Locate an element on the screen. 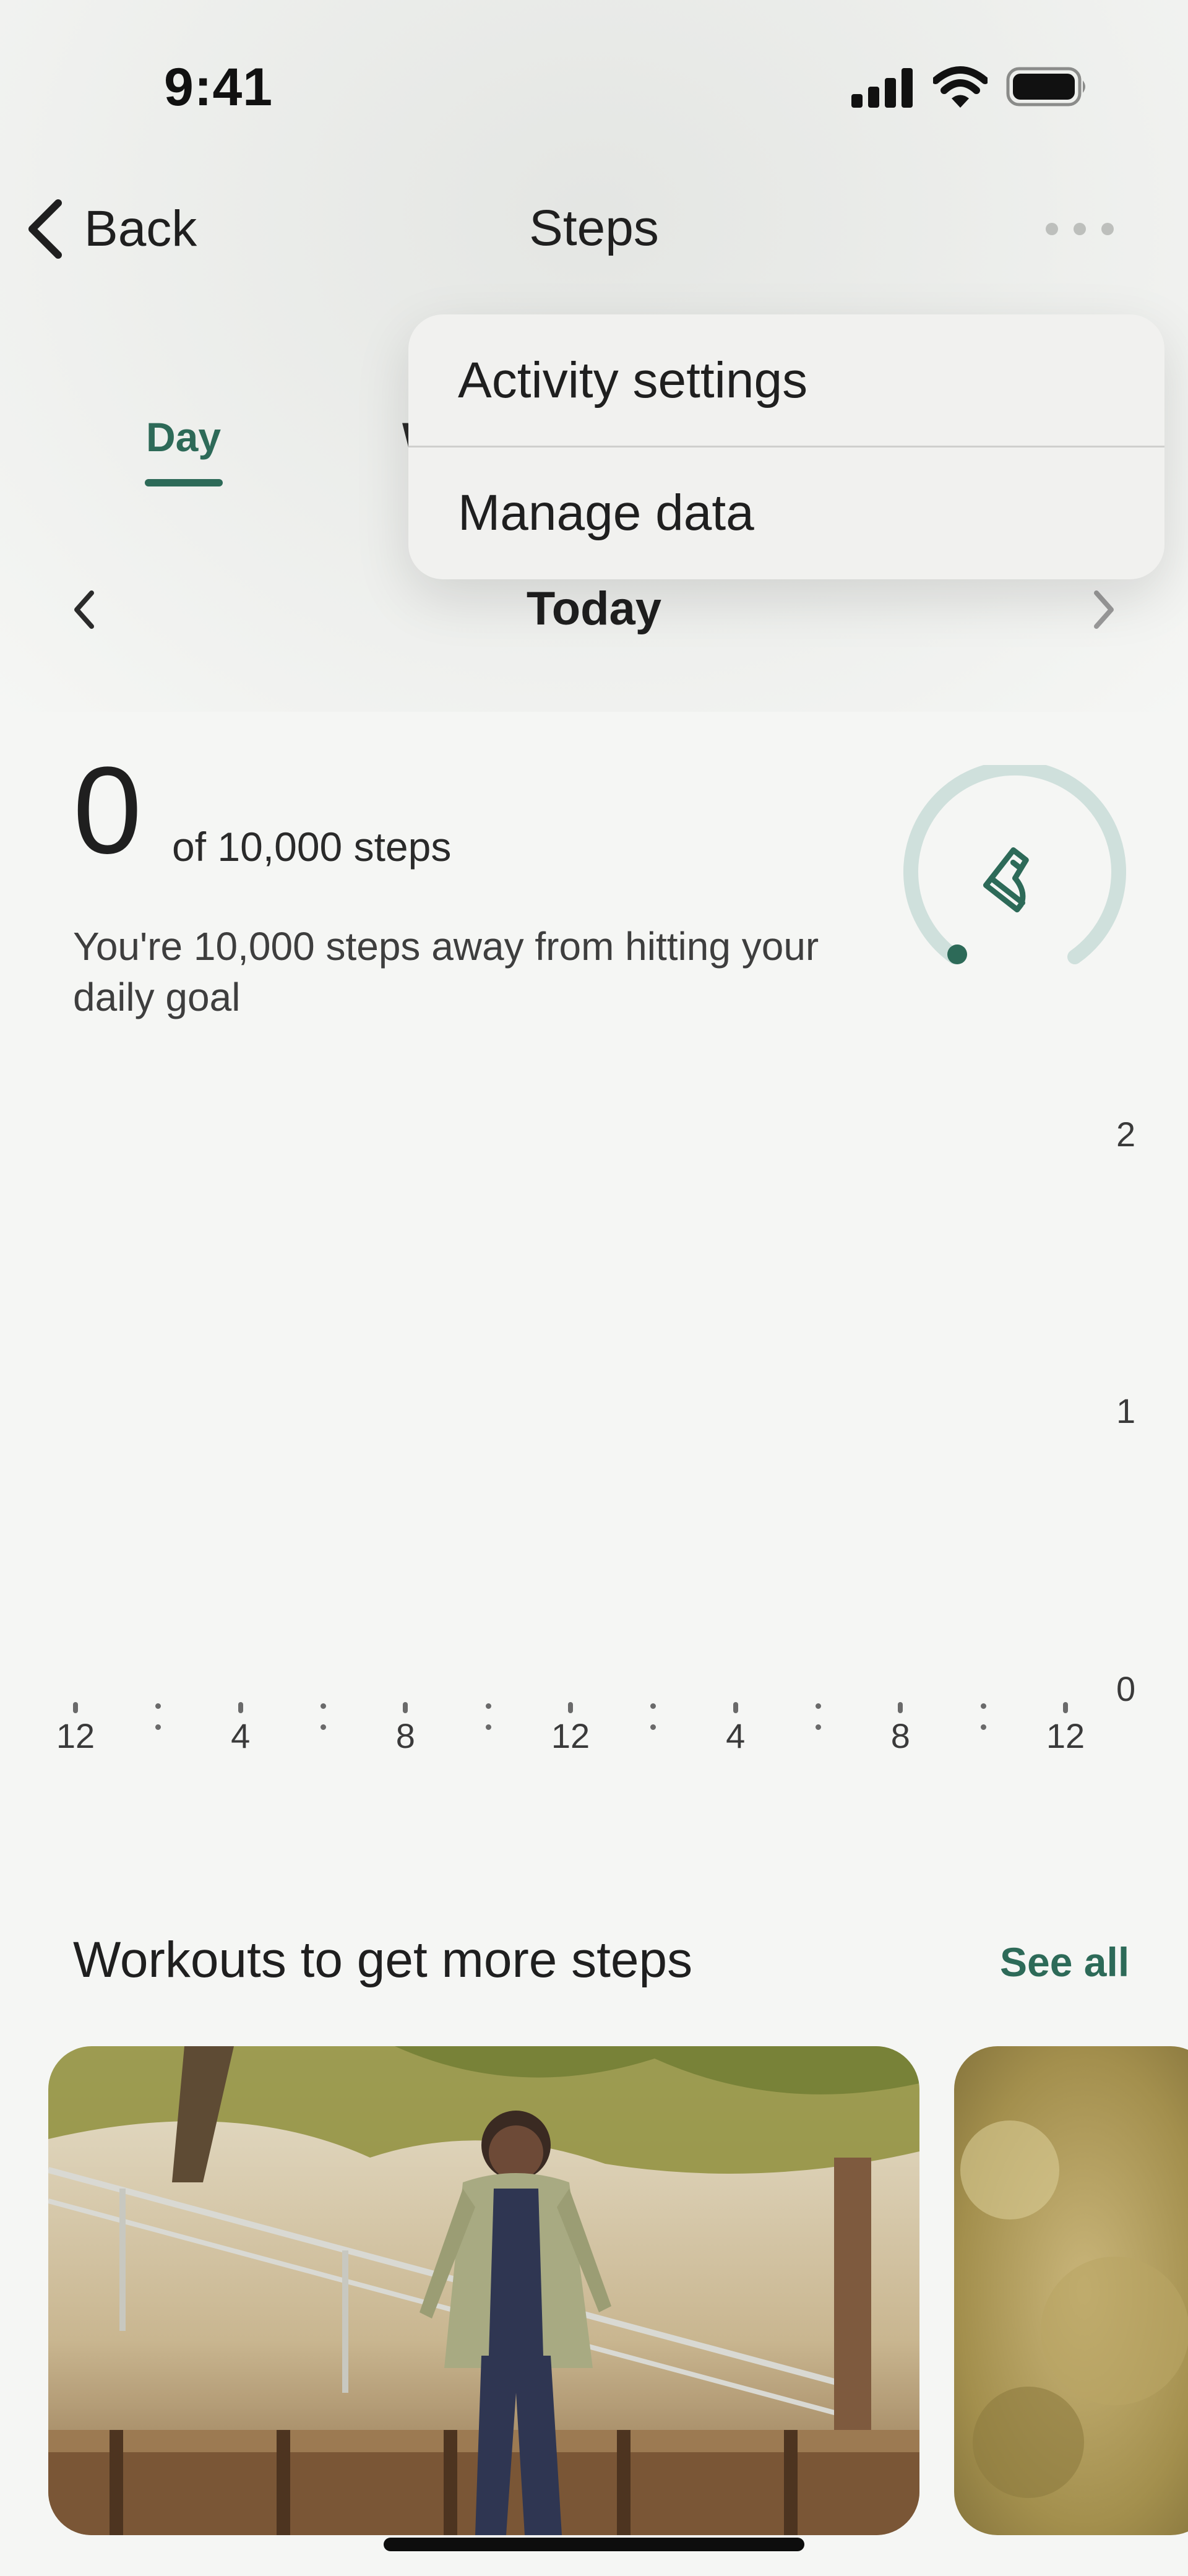  next-day-button is located at coordinates (1103, 611).